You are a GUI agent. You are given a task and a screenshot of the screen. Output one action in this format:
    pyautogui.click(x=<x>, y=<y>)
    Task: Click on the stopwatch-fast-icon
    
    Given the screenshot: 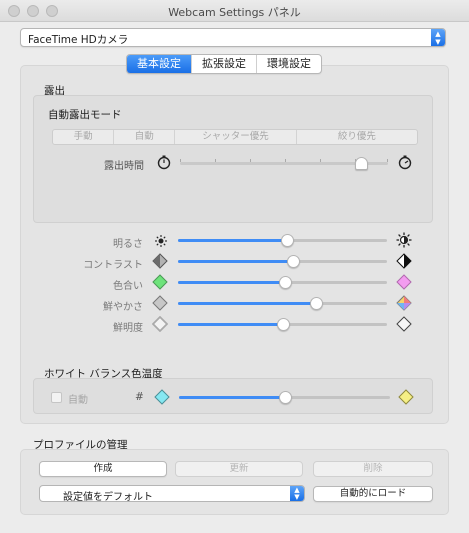 What is the action you would take?
    pyautogui.click(x=405, y=162)
    